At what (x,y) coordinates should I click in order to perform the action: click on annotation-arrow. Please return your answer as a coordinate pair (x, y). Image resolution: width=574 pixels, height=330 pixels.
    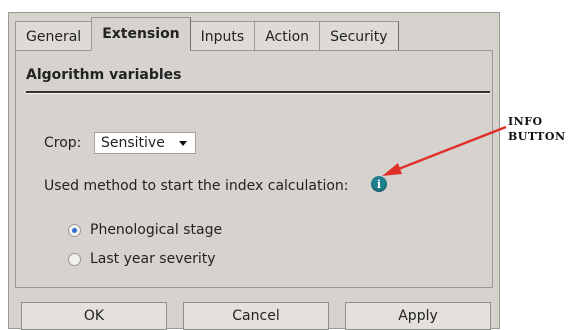
    Looking at the image, I should click on (444, 150).